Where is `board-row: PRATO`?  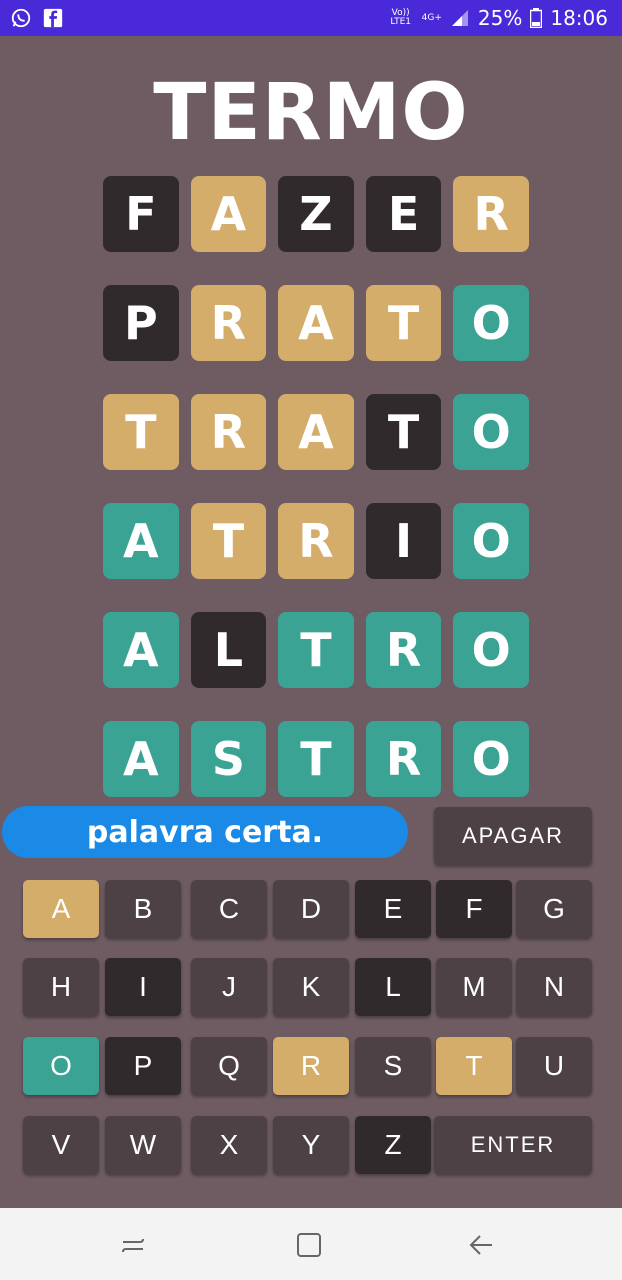 board-row: PRATO is located at coordinates (316, 323).